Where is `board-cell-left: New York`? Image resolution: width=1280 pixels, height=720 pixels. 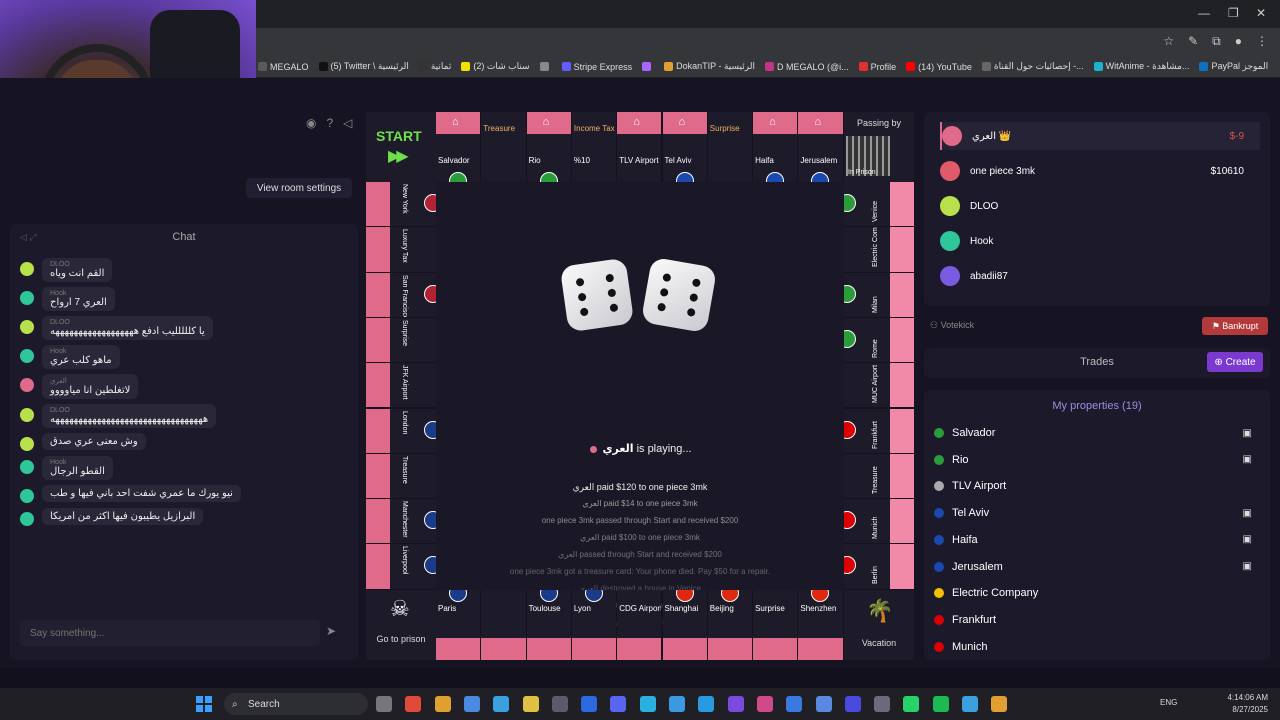 board-cell-left: New York is located at coordinates (401, 204).